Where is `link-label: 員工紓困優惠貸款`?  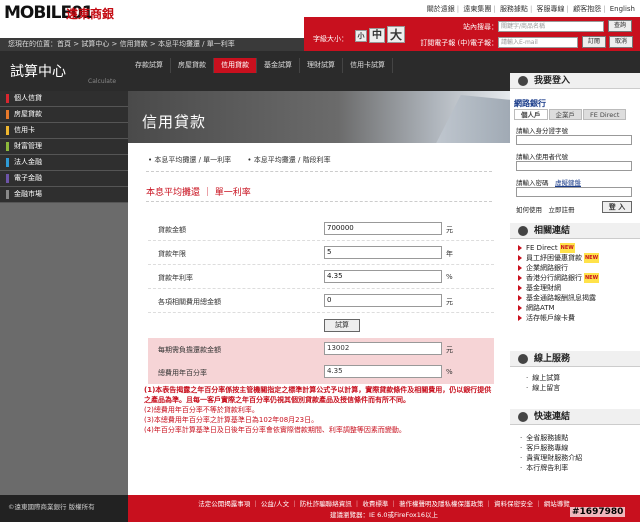 link-label: 員工紓困優惠貸款 is located at coordinates (554, 258).